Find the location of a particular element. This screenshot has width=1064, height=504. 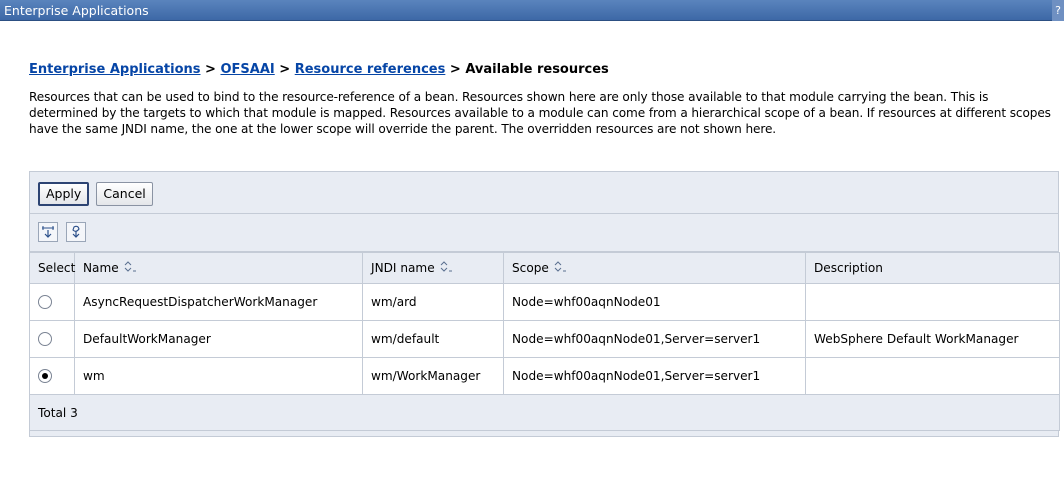

header-select: Select is located at coordinates (52, 268).